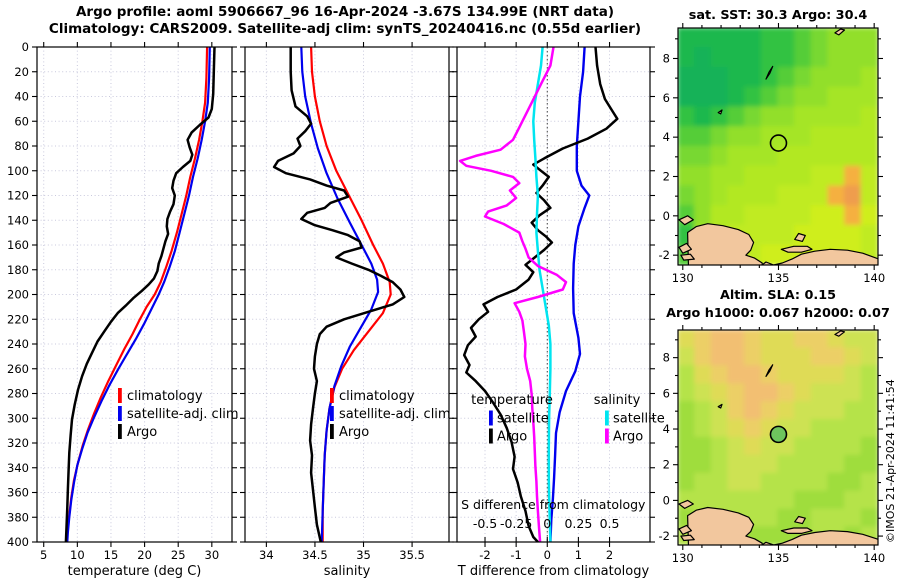  I want to click on difference-panel-xlabel: T difference from climatology, so click(553, 571).